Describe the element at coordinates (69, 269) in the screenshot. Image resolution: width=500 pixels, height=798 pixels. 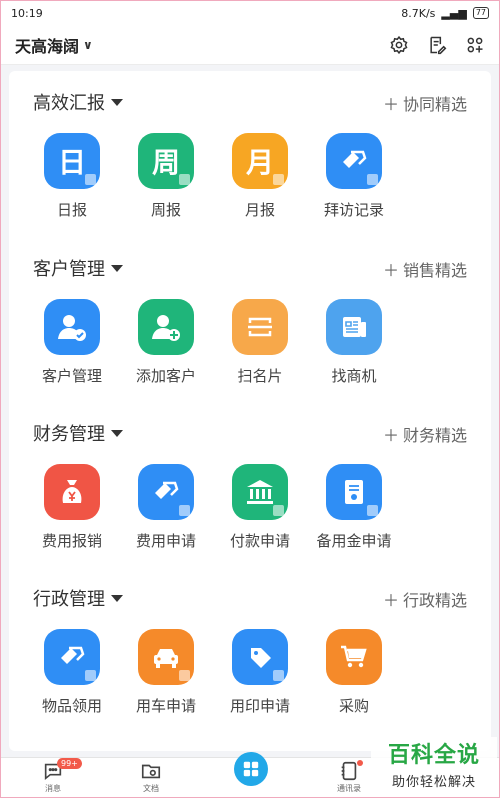
I see `section-title-text: 客户管理` at that location.